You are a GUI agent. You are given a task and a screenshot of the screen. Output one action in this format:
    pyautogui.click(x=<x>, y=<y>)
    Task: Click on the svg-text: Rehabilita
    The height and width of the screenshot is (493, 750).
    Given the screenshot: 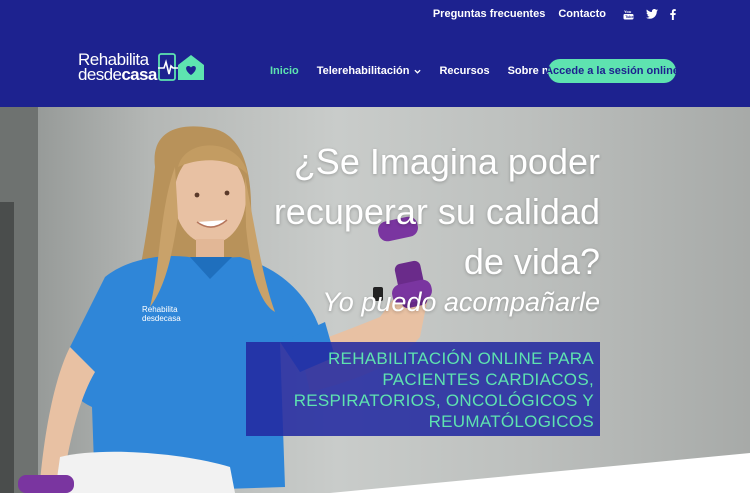 What is the action you would take?
    pyautogui.click(x=160, y=309)
    